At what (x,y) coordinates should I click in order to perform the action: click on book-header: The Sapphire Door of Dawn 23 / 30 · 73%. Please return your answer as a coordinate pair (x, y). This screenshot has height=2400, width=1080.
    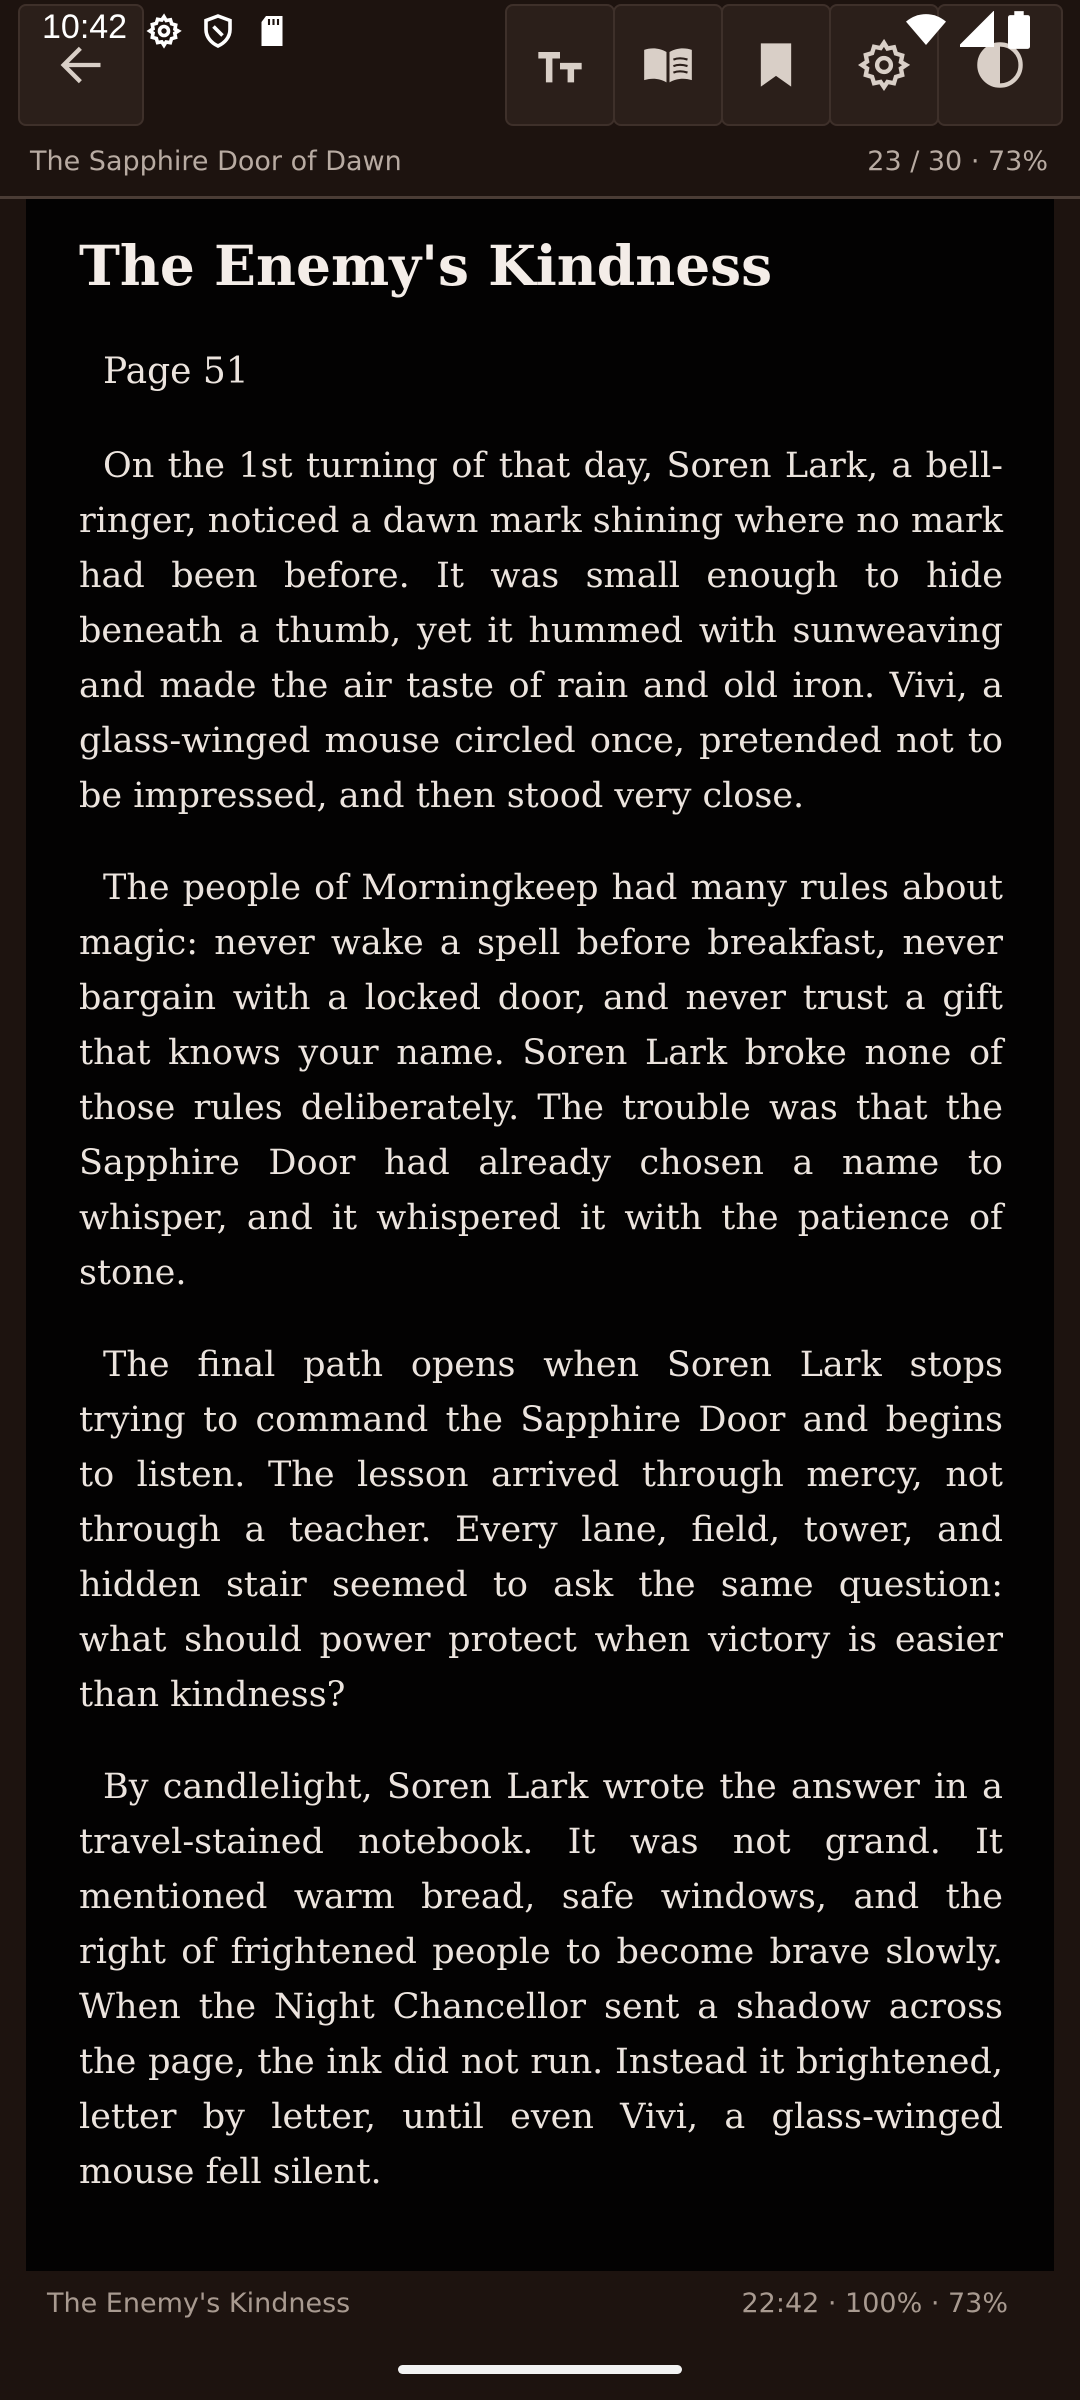
    Looking at the image, I should click on (540, 169).